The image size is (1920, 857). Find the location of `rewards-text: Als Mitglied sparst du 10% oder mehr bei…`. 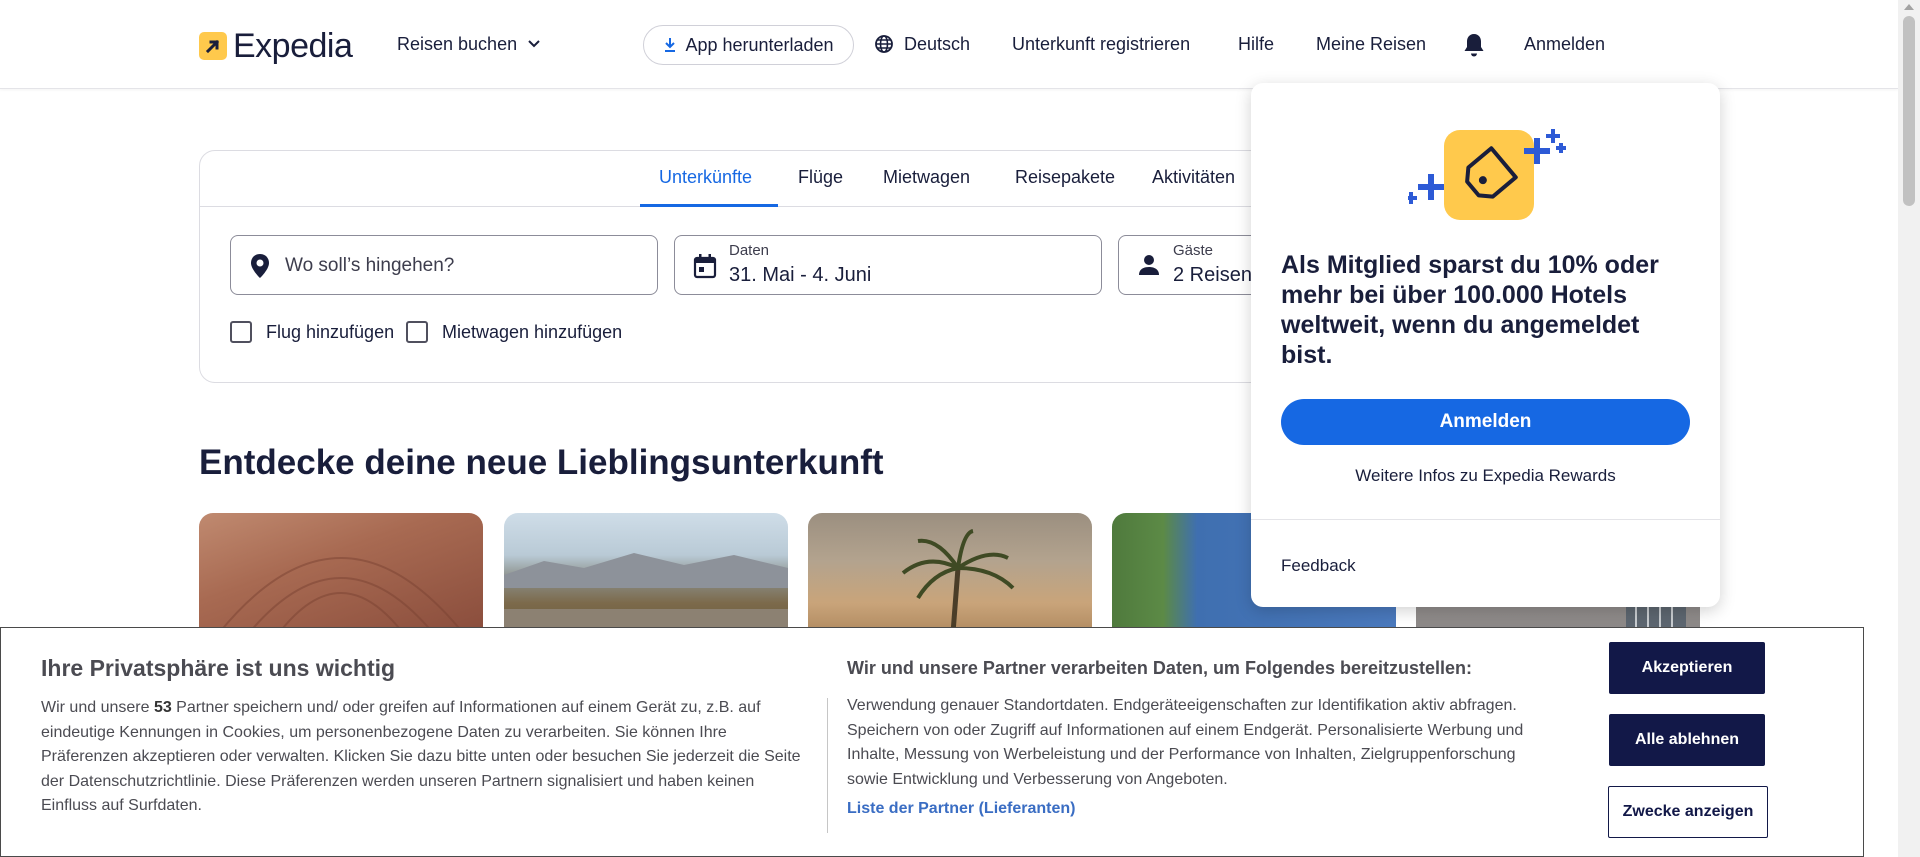

rewards-text: Als Mitglied sparst du 10% oder mehr bei… is located at coordinates (1470, 310).